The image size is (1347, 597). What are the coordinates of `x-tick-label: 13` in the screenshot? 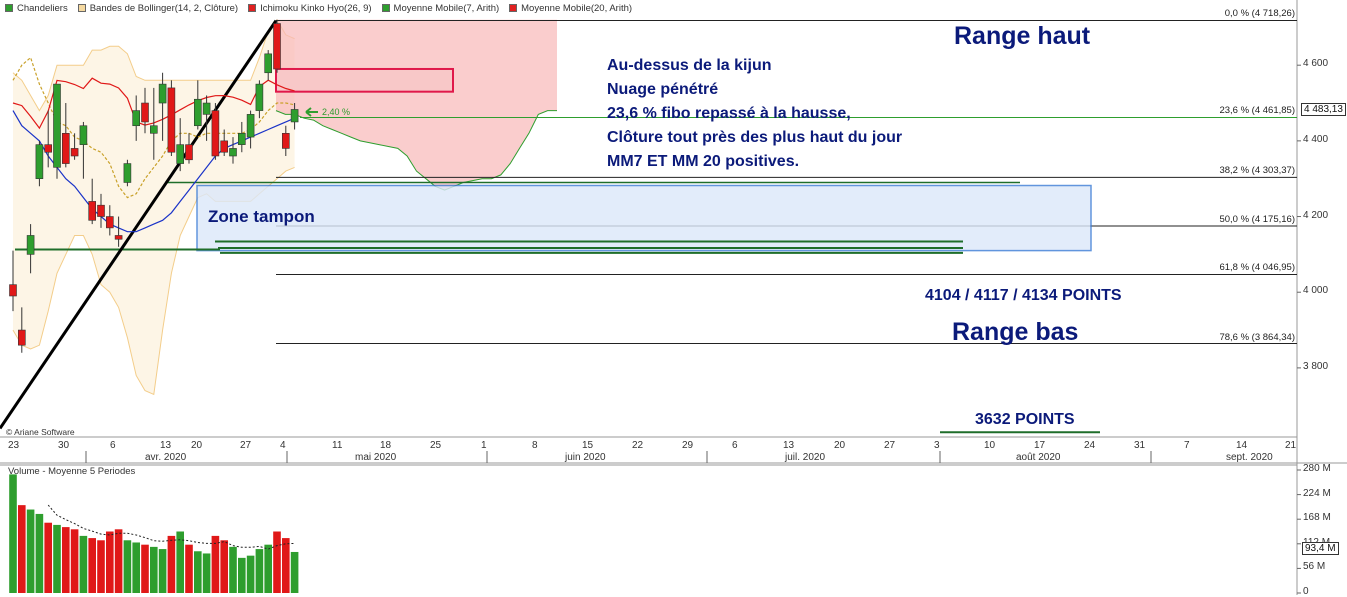 It's located at (789, 445).